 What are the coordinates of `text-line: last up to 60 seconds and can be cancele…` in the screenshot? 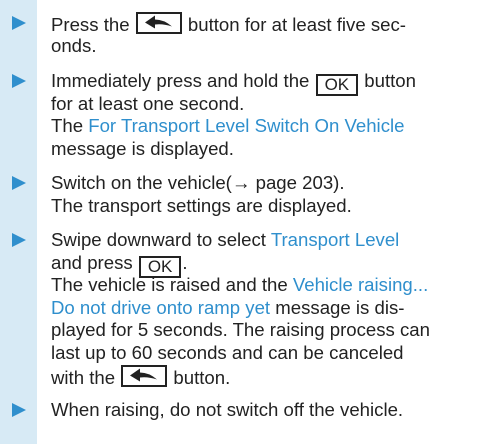 It's located at (227, 352).